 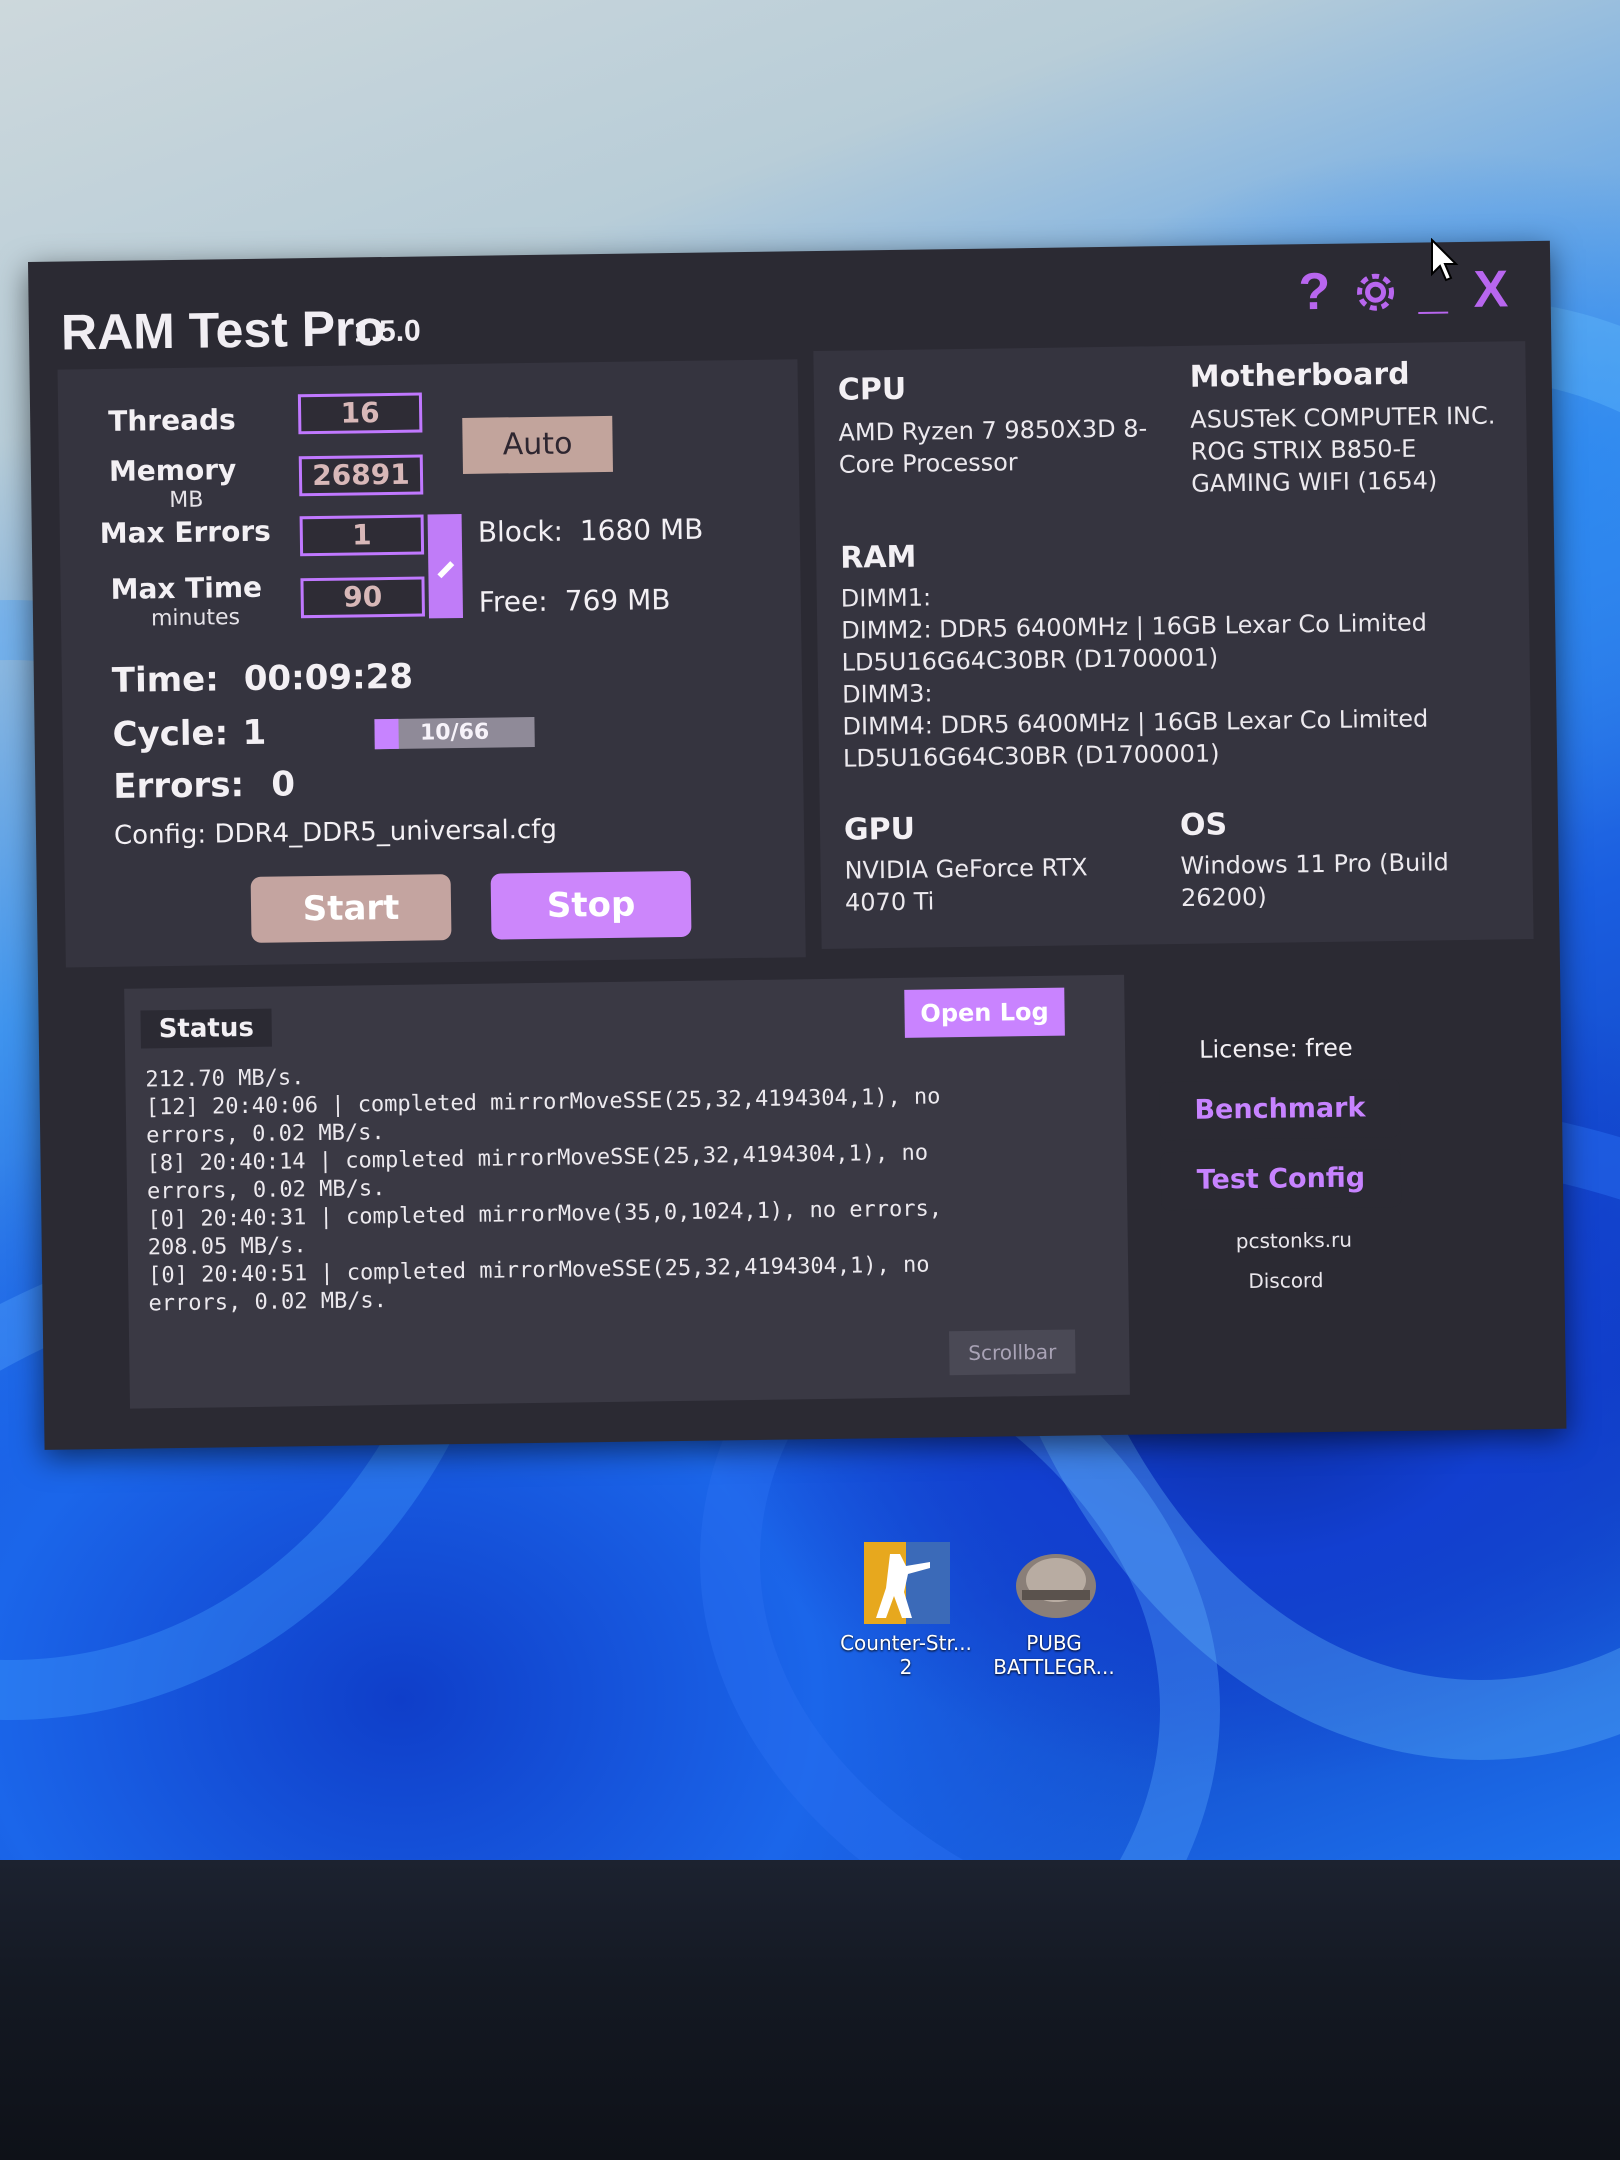 What do you see at coordinates (227, 1247) in the screenshot?
I see `log-line: 208.05 MB/s.` at bounding box center [227, 1247].